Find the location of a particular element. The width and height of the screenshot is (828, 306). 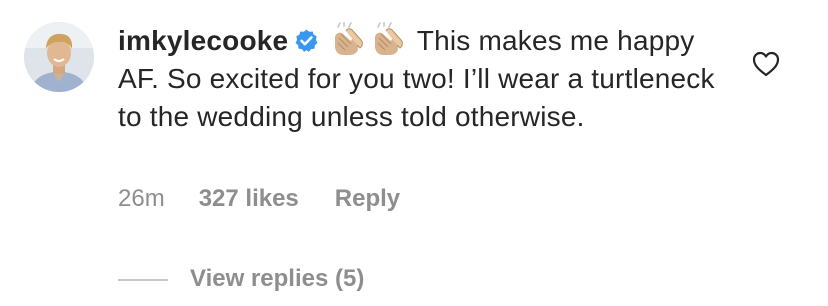

likes-count-link: 327 likes is located at coordinates (249, 199).